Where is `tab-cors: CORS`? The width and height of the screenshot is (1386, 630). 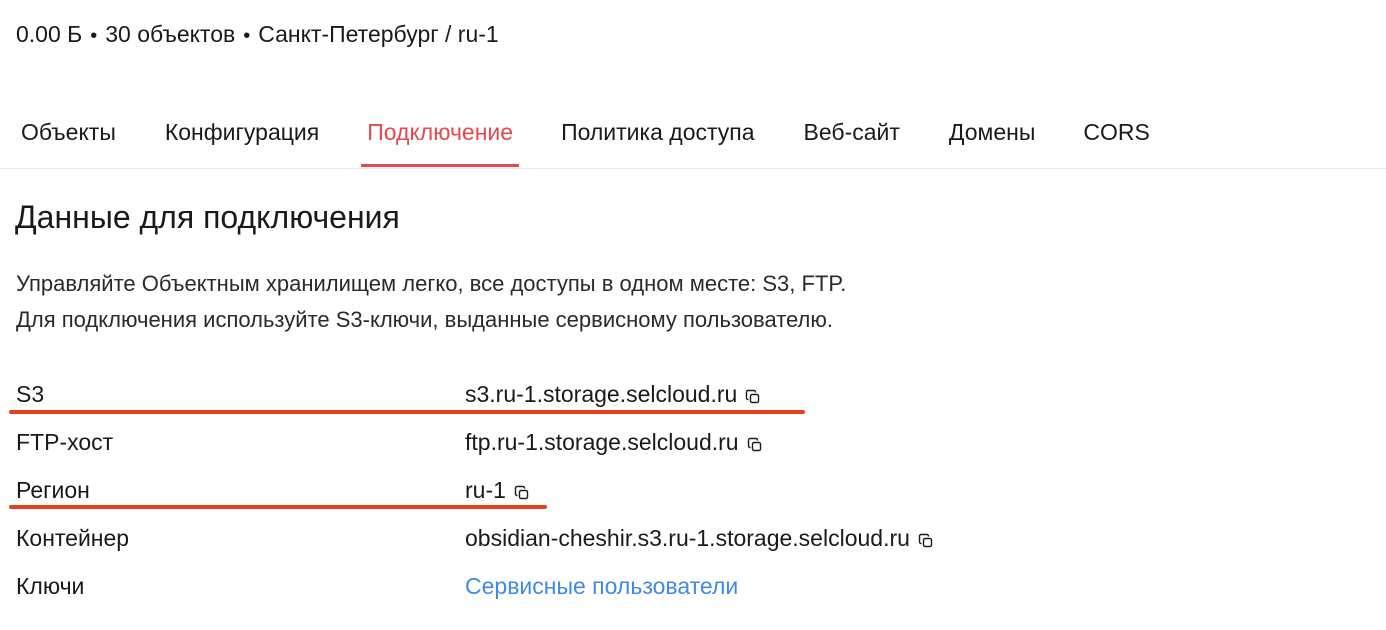
tab-cors: CORS is located at coordinates (1116, 137).